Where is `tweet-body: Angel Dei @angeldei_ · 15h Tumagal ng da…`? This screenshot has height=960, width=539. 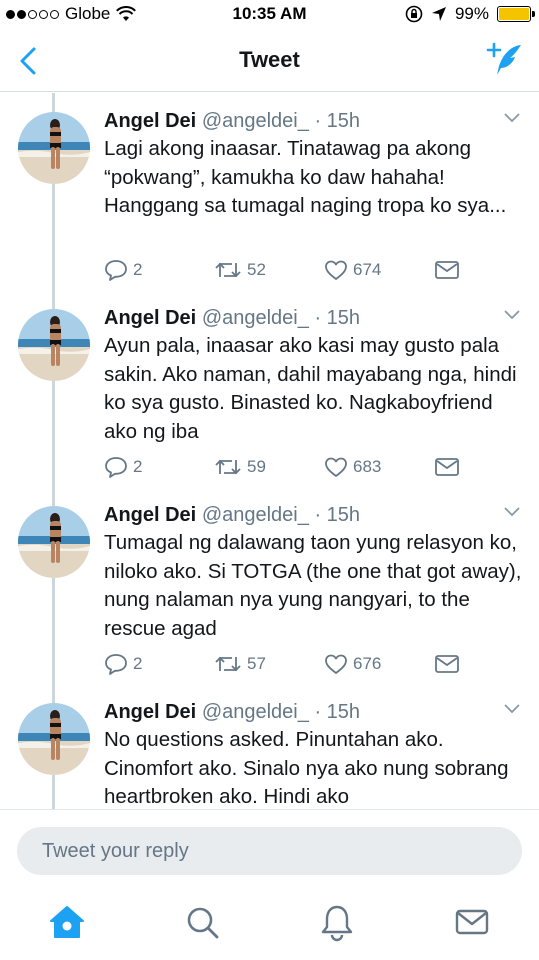
tweet-body: Angel Dei @angeldei_ · 15h Tumagal ng da… is located at coordinates (314, 572).